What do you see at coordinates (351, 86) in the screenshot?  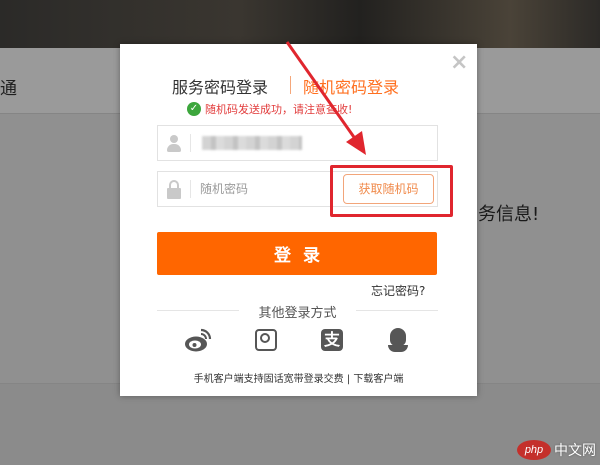 I see `tab-random-password: 随机密码登录` at bounding box center [351, 86].